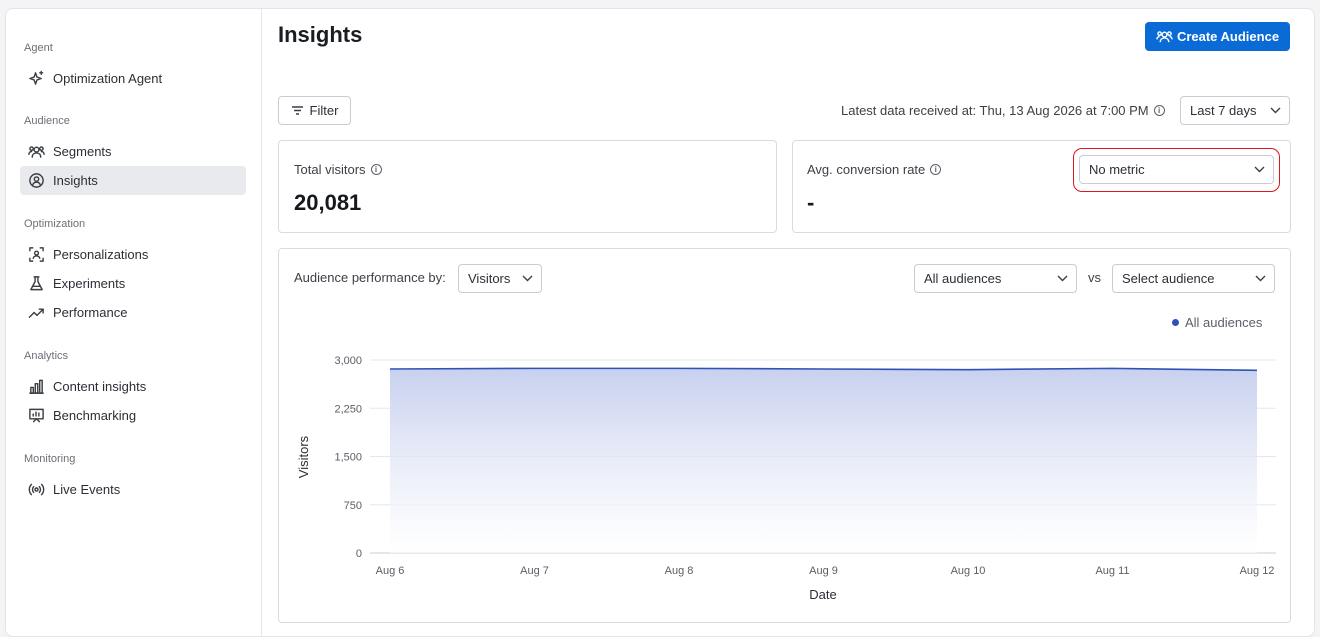 The image size is (1320, 637). I want to click on y-tick-label: 0, so click(359, 554).